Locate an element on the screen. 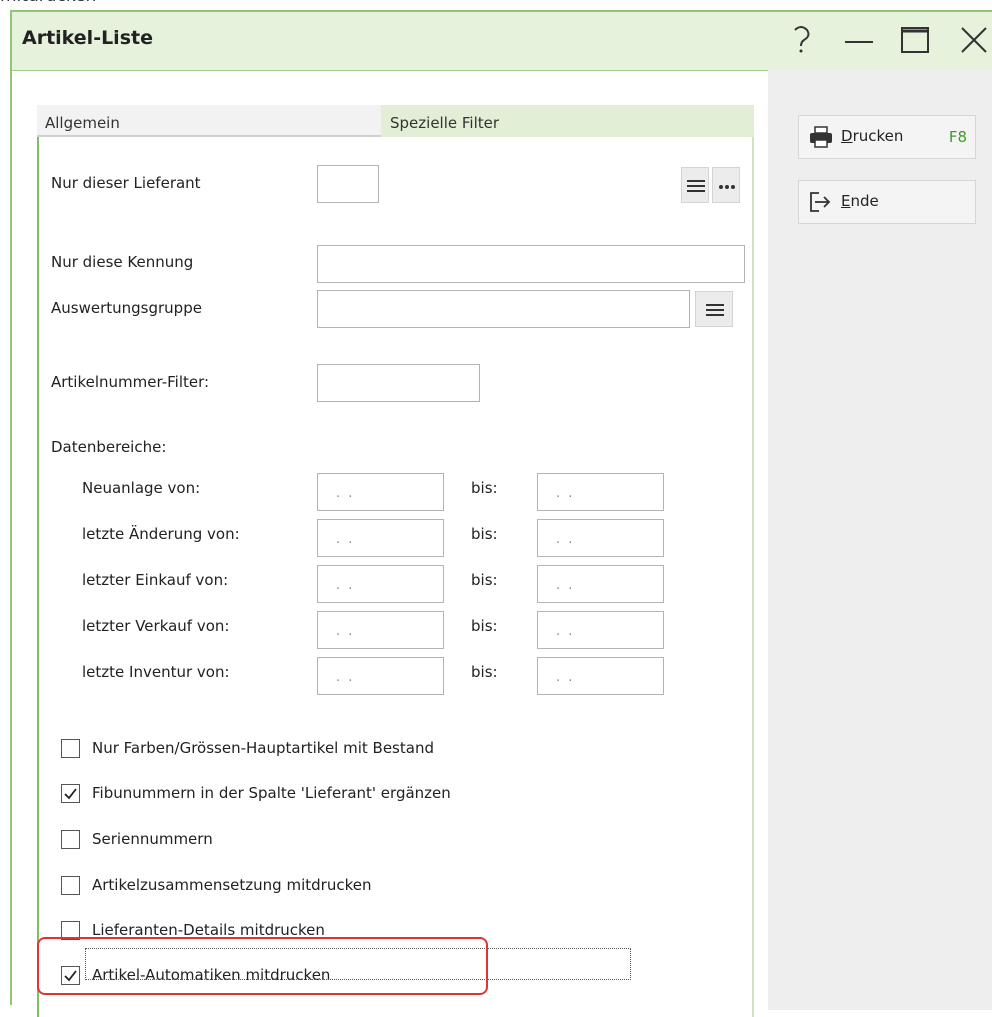 The height and width of the screenshot is (1017, 992). more-icon is located at coordinates (727, 187).